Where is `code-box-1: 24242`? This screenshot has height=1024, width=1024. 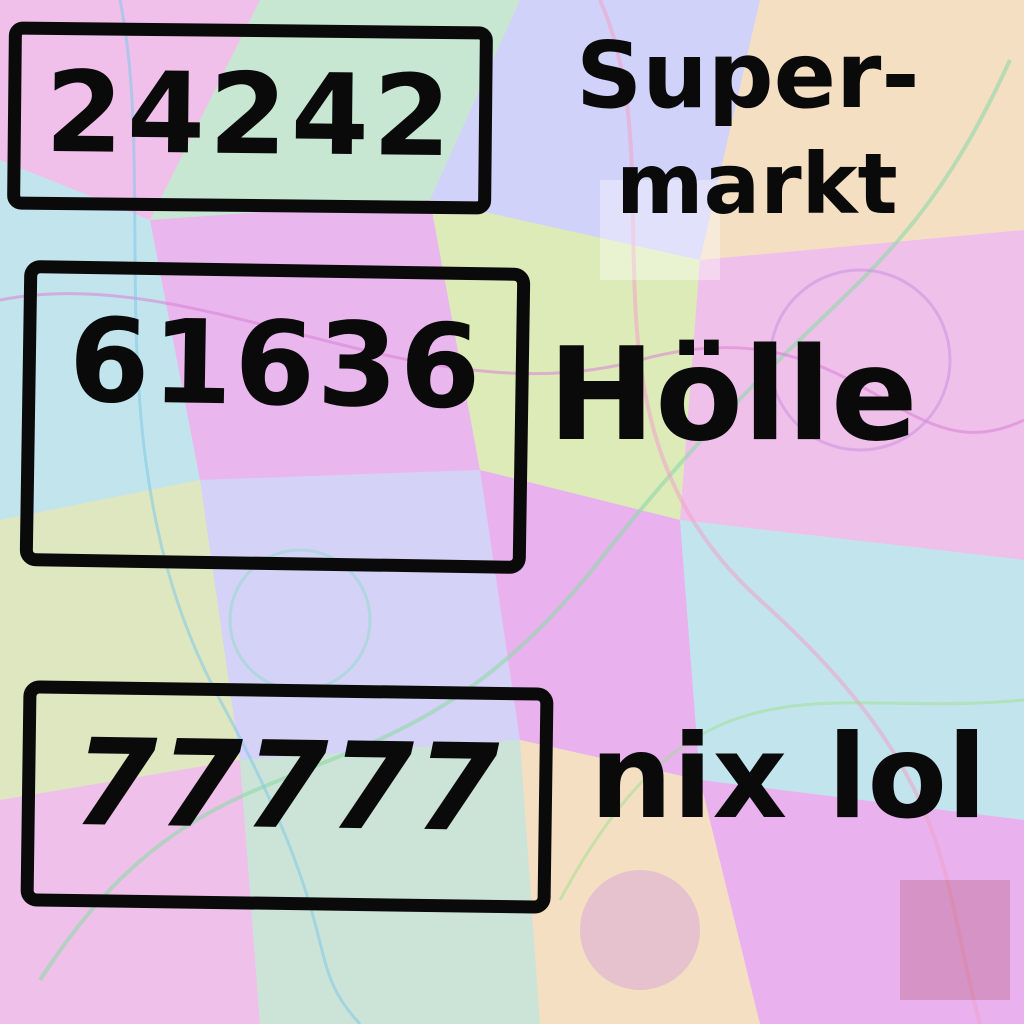
code-box-1: 24242 is located at coordinates (250, 118).